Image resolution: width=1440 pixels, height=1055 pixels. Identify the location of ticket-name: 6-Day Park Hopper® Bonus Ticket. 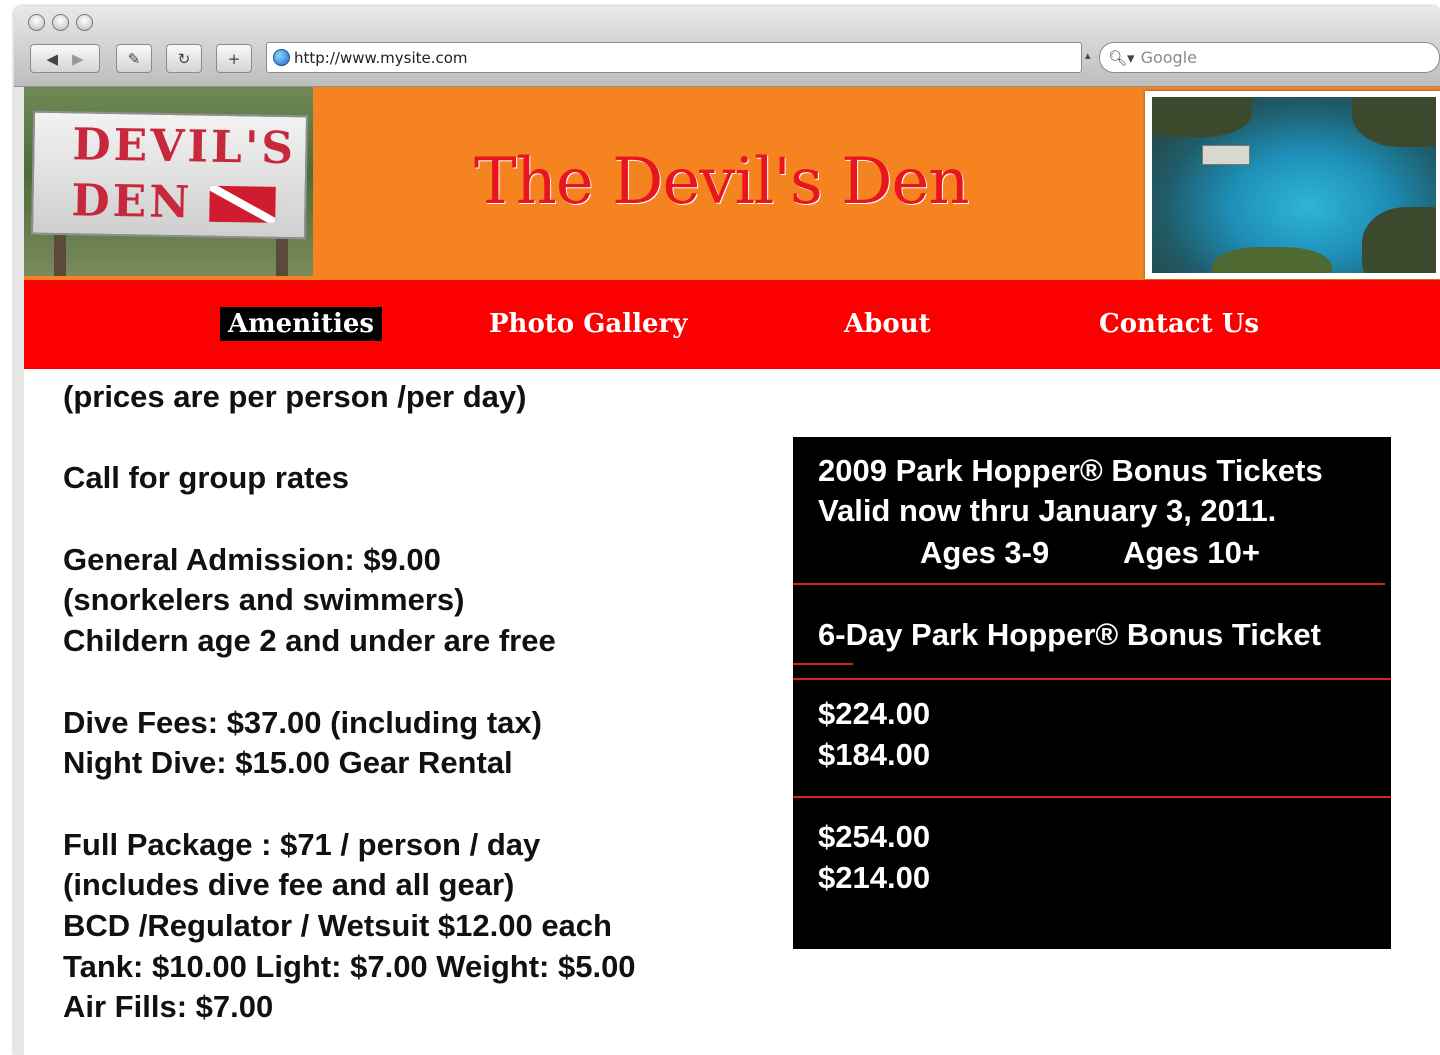
(1069, 634).